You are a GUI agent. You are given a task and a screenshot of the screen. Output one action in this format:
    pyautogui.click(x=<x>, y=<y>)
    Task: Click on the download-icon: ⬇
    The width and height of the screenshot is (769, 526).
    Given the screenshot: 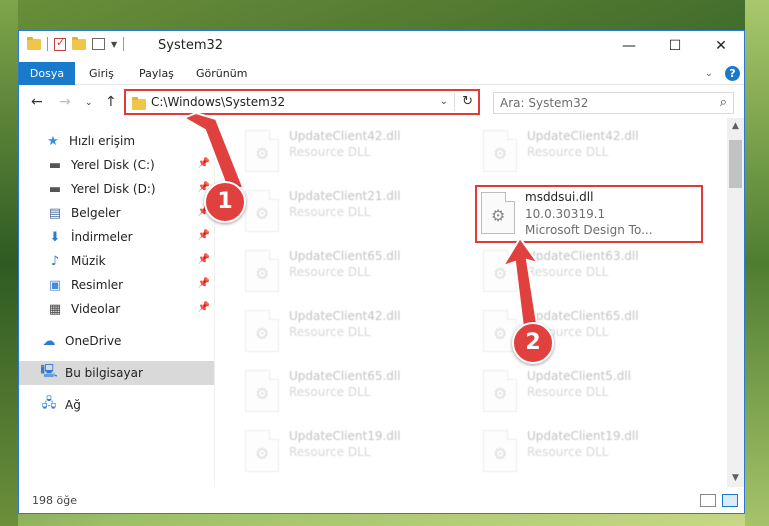 What is the action you would take?
    pyautogui.click(x=55, y=237)
    